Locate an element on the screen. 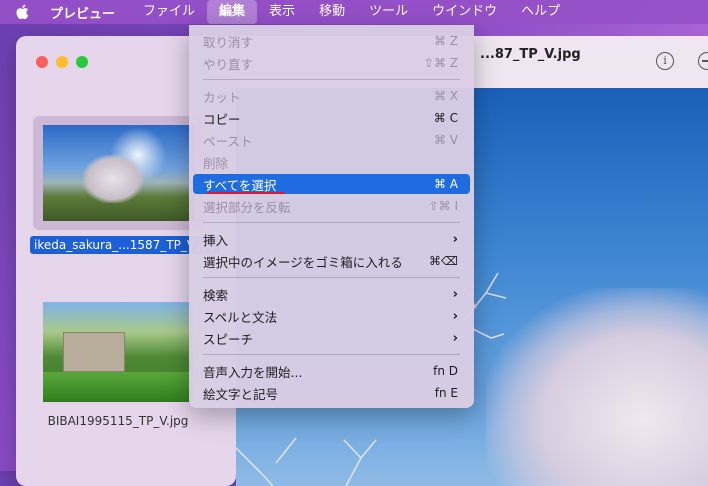  thumbnail-bibai is located at coordinates (118, 352).